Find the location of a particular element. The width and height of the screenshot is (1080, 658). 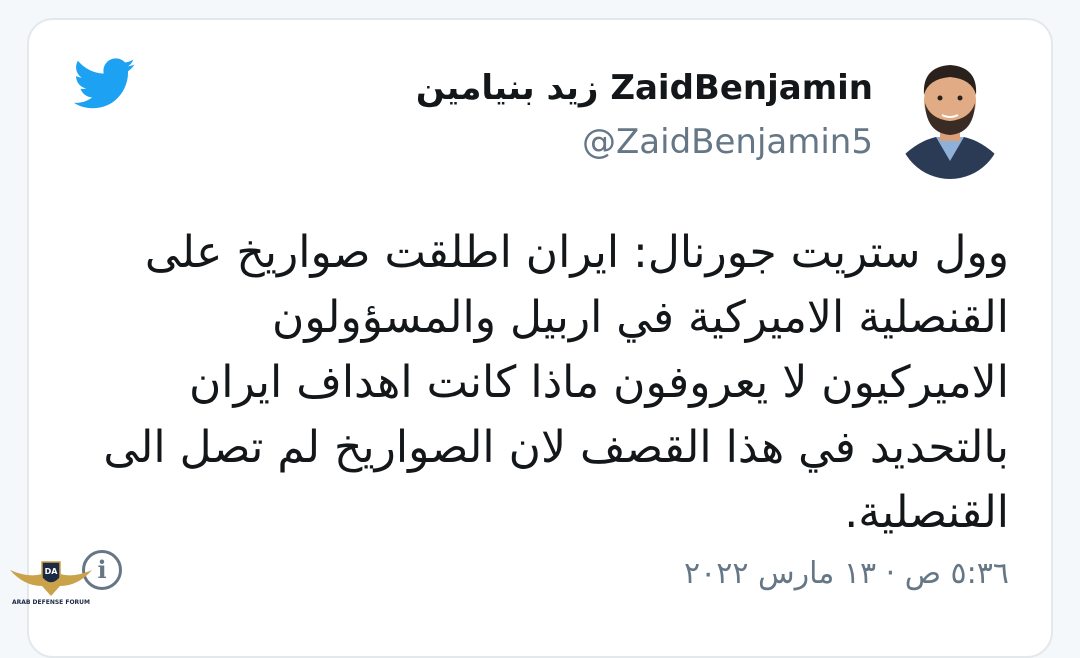

svg-text: ARAB DEFENSE FORUM is located at coordinates (51, 602).